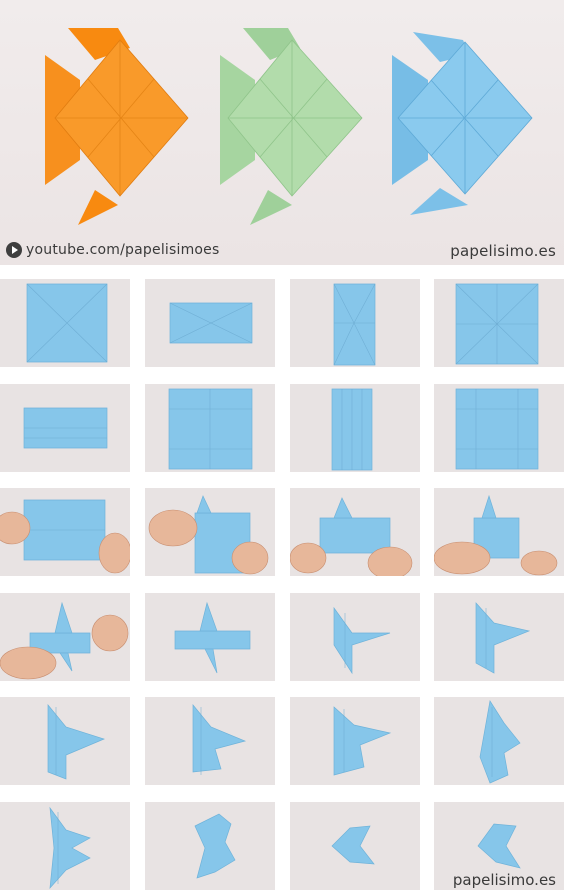 The height and width of the screenshot is (893, 564). What do you see at coordinates (462, 123) in the screenshot?
I see `blue-fish` at bounding box center [462, 123].